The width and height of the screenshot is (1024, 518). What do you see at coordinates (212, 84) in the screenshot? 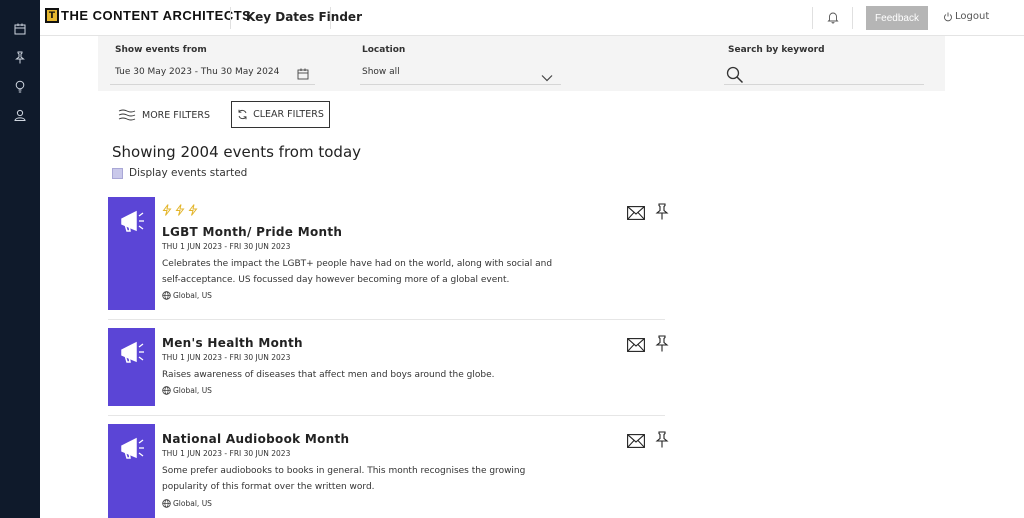
I see `date-underline` at bounding box center [212, 84].